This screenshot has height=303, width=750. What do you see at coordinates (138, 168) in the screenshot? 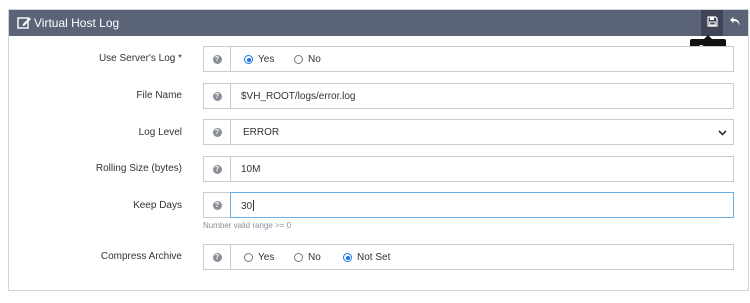
I see `rolling-size-label: Rolling Size (bytes)` at bounding box center [138, 168].